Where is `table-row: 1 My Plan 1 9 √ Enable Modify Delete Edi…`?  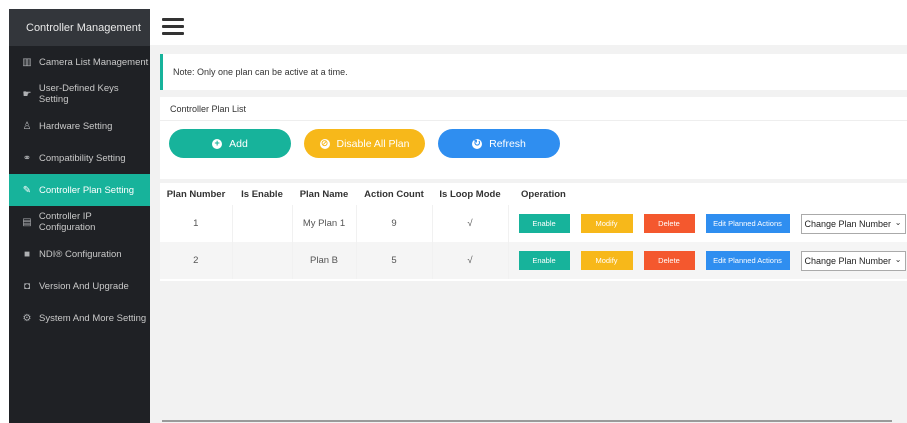
table-row: 1 My Plan 1 9 √ Enable Modify Delete Edi… is located at coordinates (533, 223).